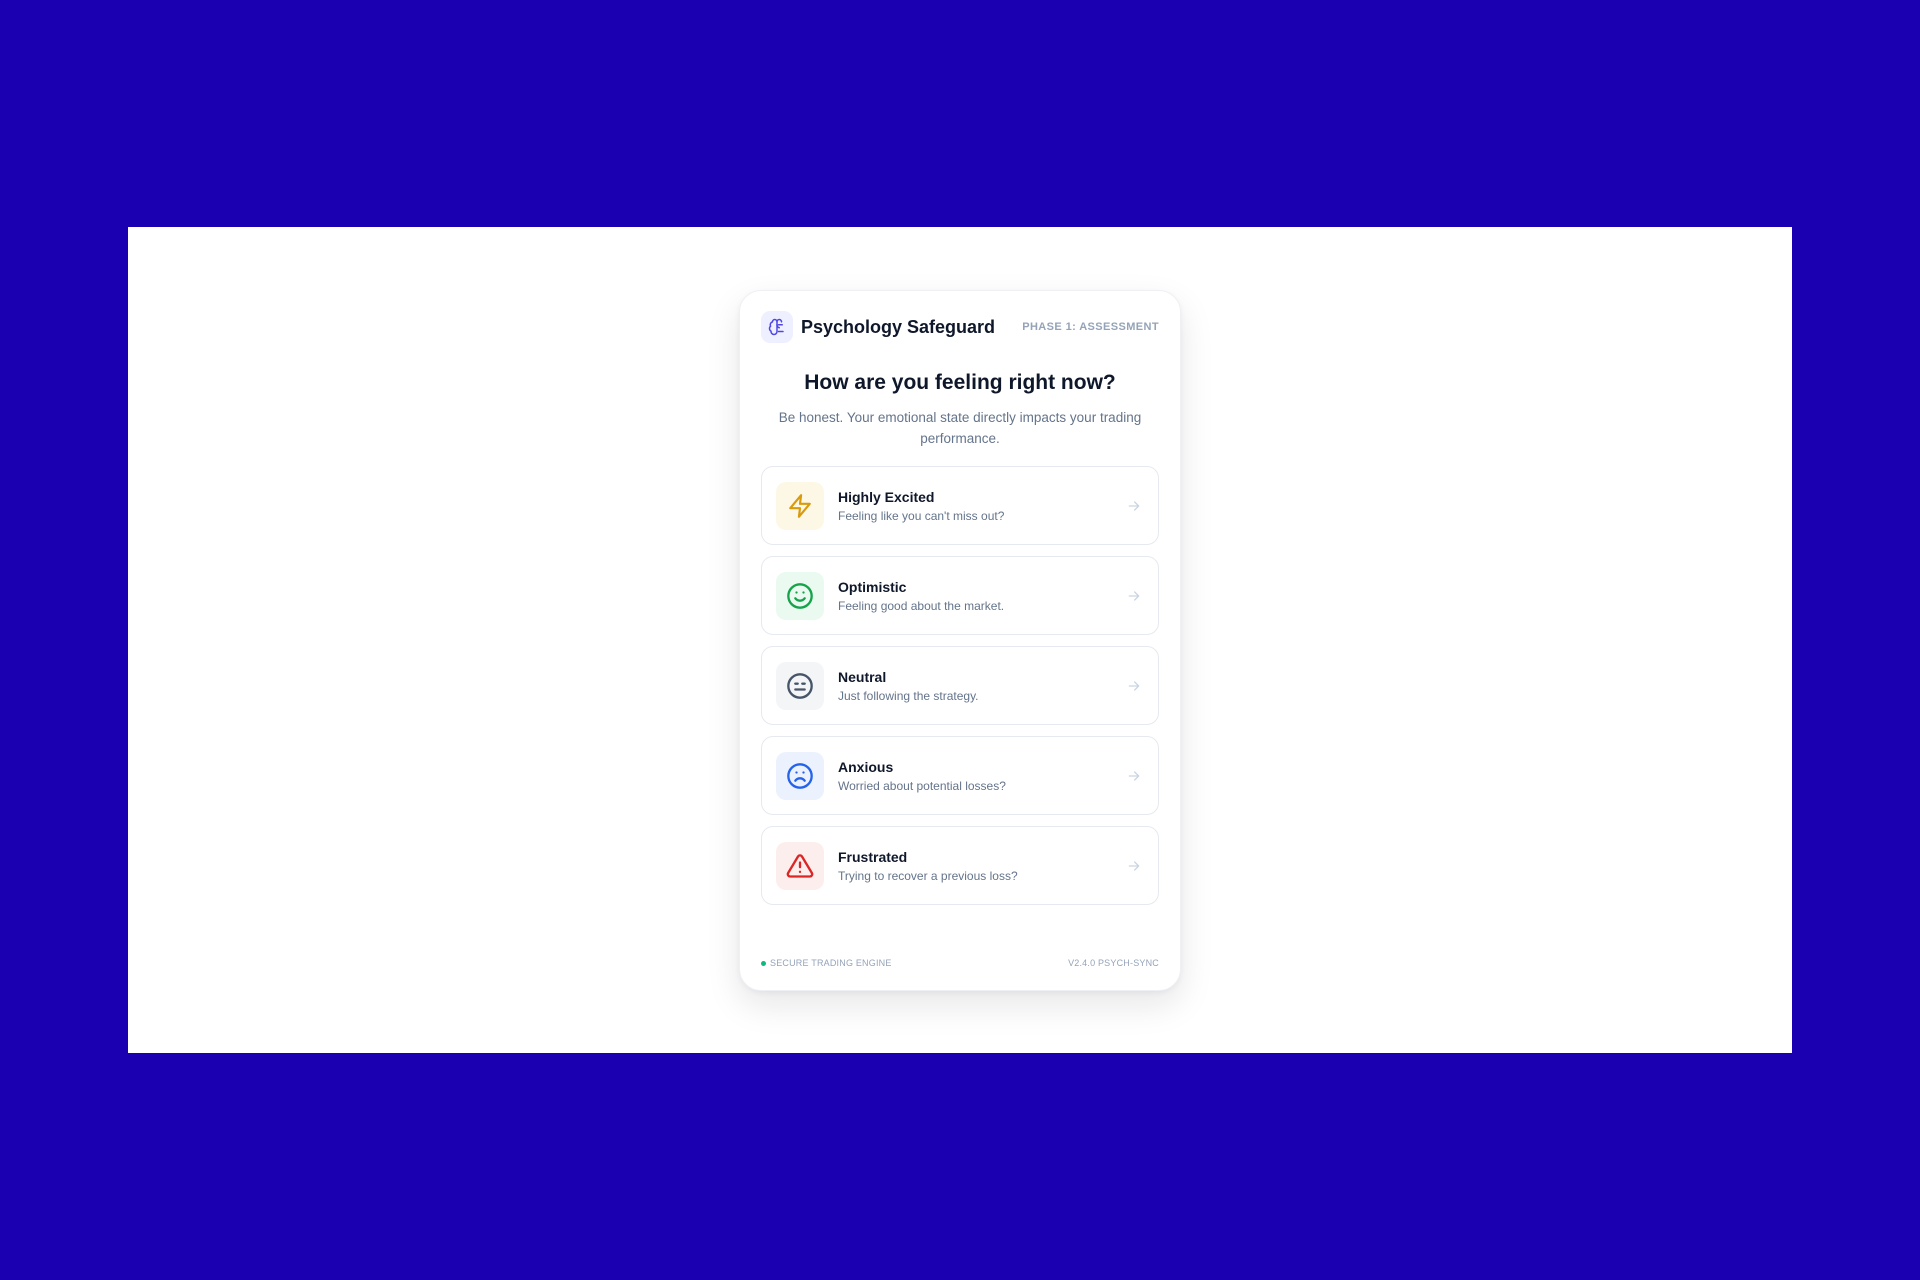 The width and height of the screenshot is (1920, 1280). Describe the element at coordinates (908, 695) in the screenshot. I see `option-description: Just following the strategy.` at that location.